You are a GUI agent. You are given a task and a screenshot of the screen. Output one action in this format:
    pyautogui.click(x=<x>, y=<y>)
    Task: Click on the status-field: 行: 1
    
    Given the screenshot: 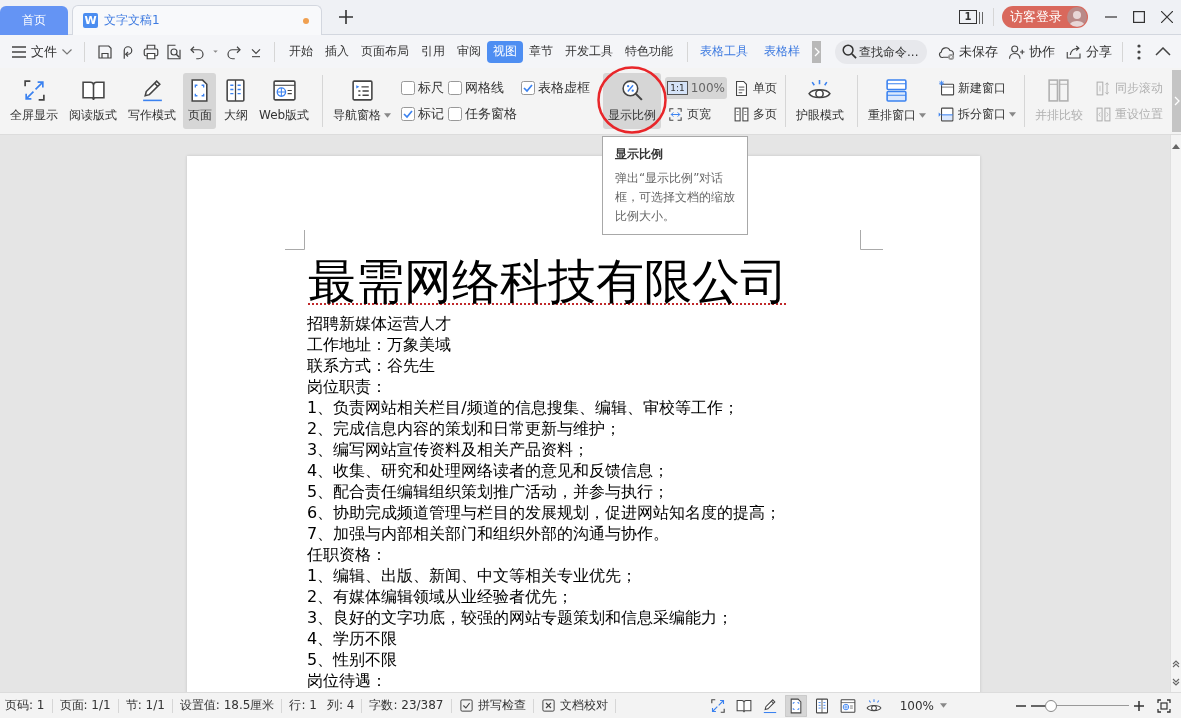 What is the action you would take?
    pyautogui.click(x=303, y=705)
    